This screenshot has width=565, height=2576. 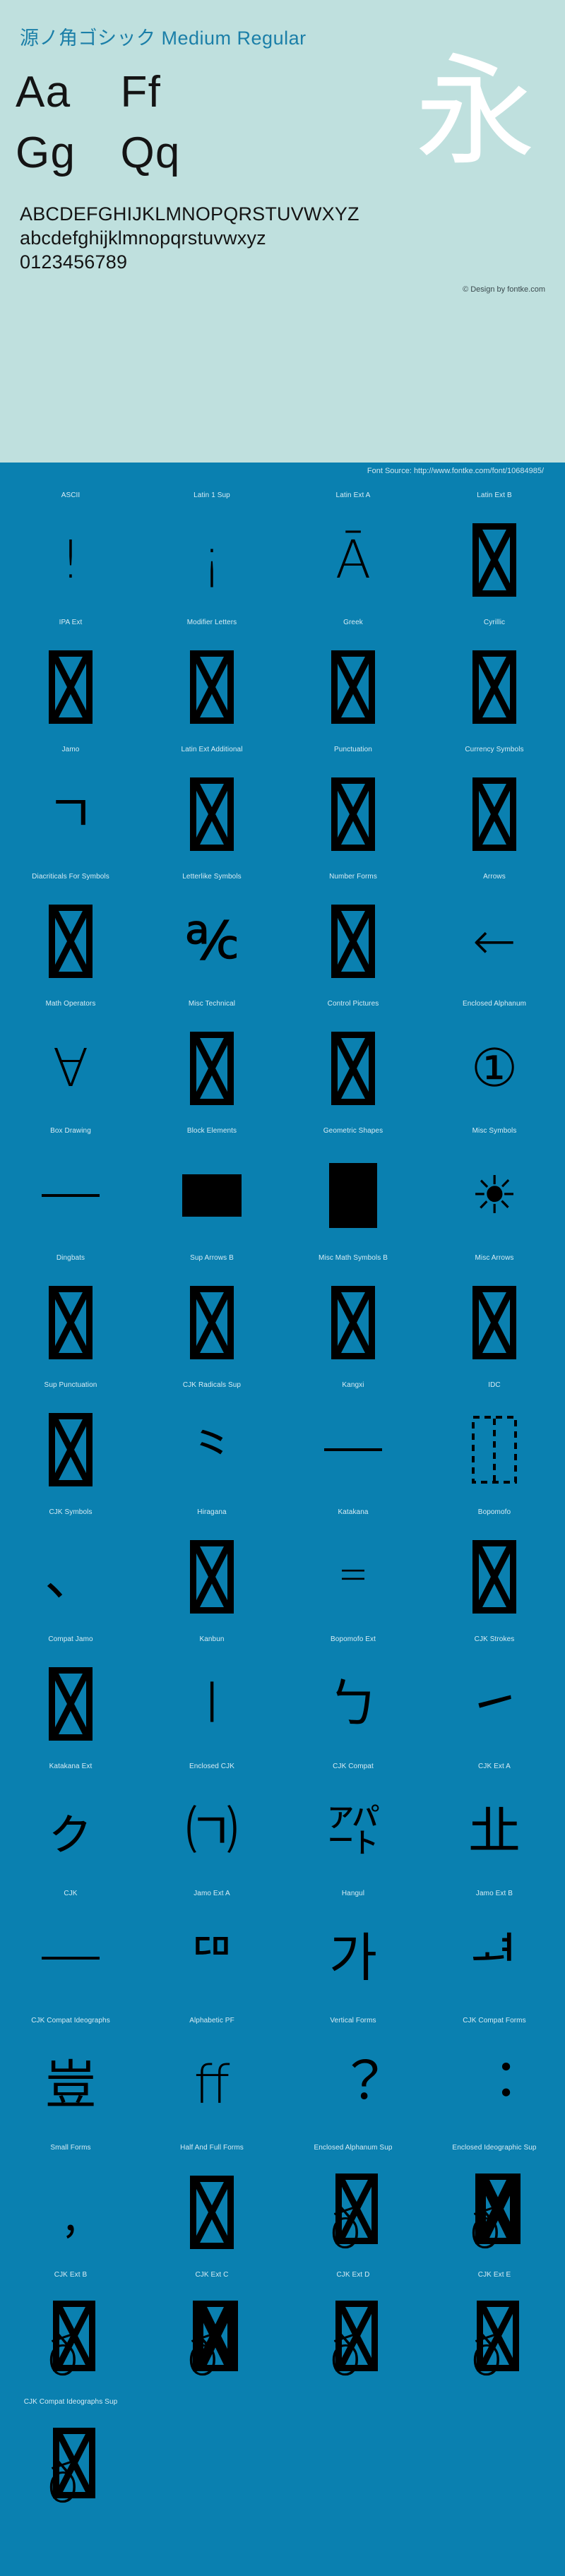 What do you see at coordinates (353, 2072) in the screenshot?
I see `block-cell-vertical-forms: Vertical Forms ︖` at bounding box center [353, 2072].